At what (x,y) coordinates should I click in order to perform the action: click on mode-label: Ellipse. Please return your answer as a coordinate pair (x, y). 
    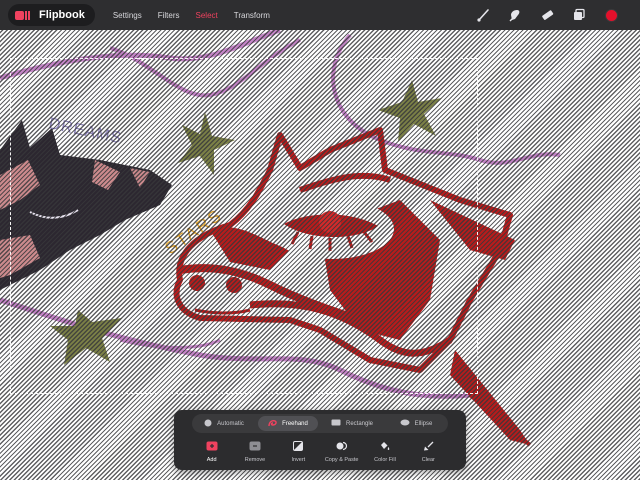
    Looking at the image, I should click on (423, 423).